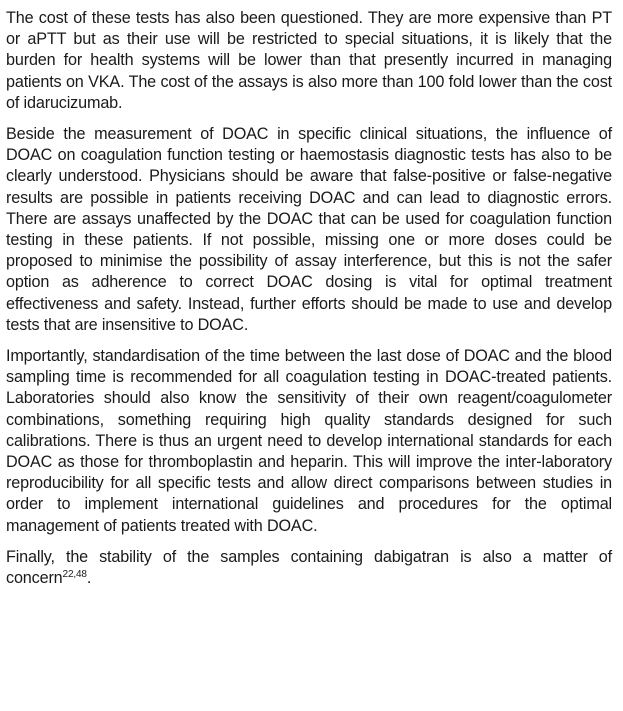  I want to click on sentence-end: ., so click(89, 578).